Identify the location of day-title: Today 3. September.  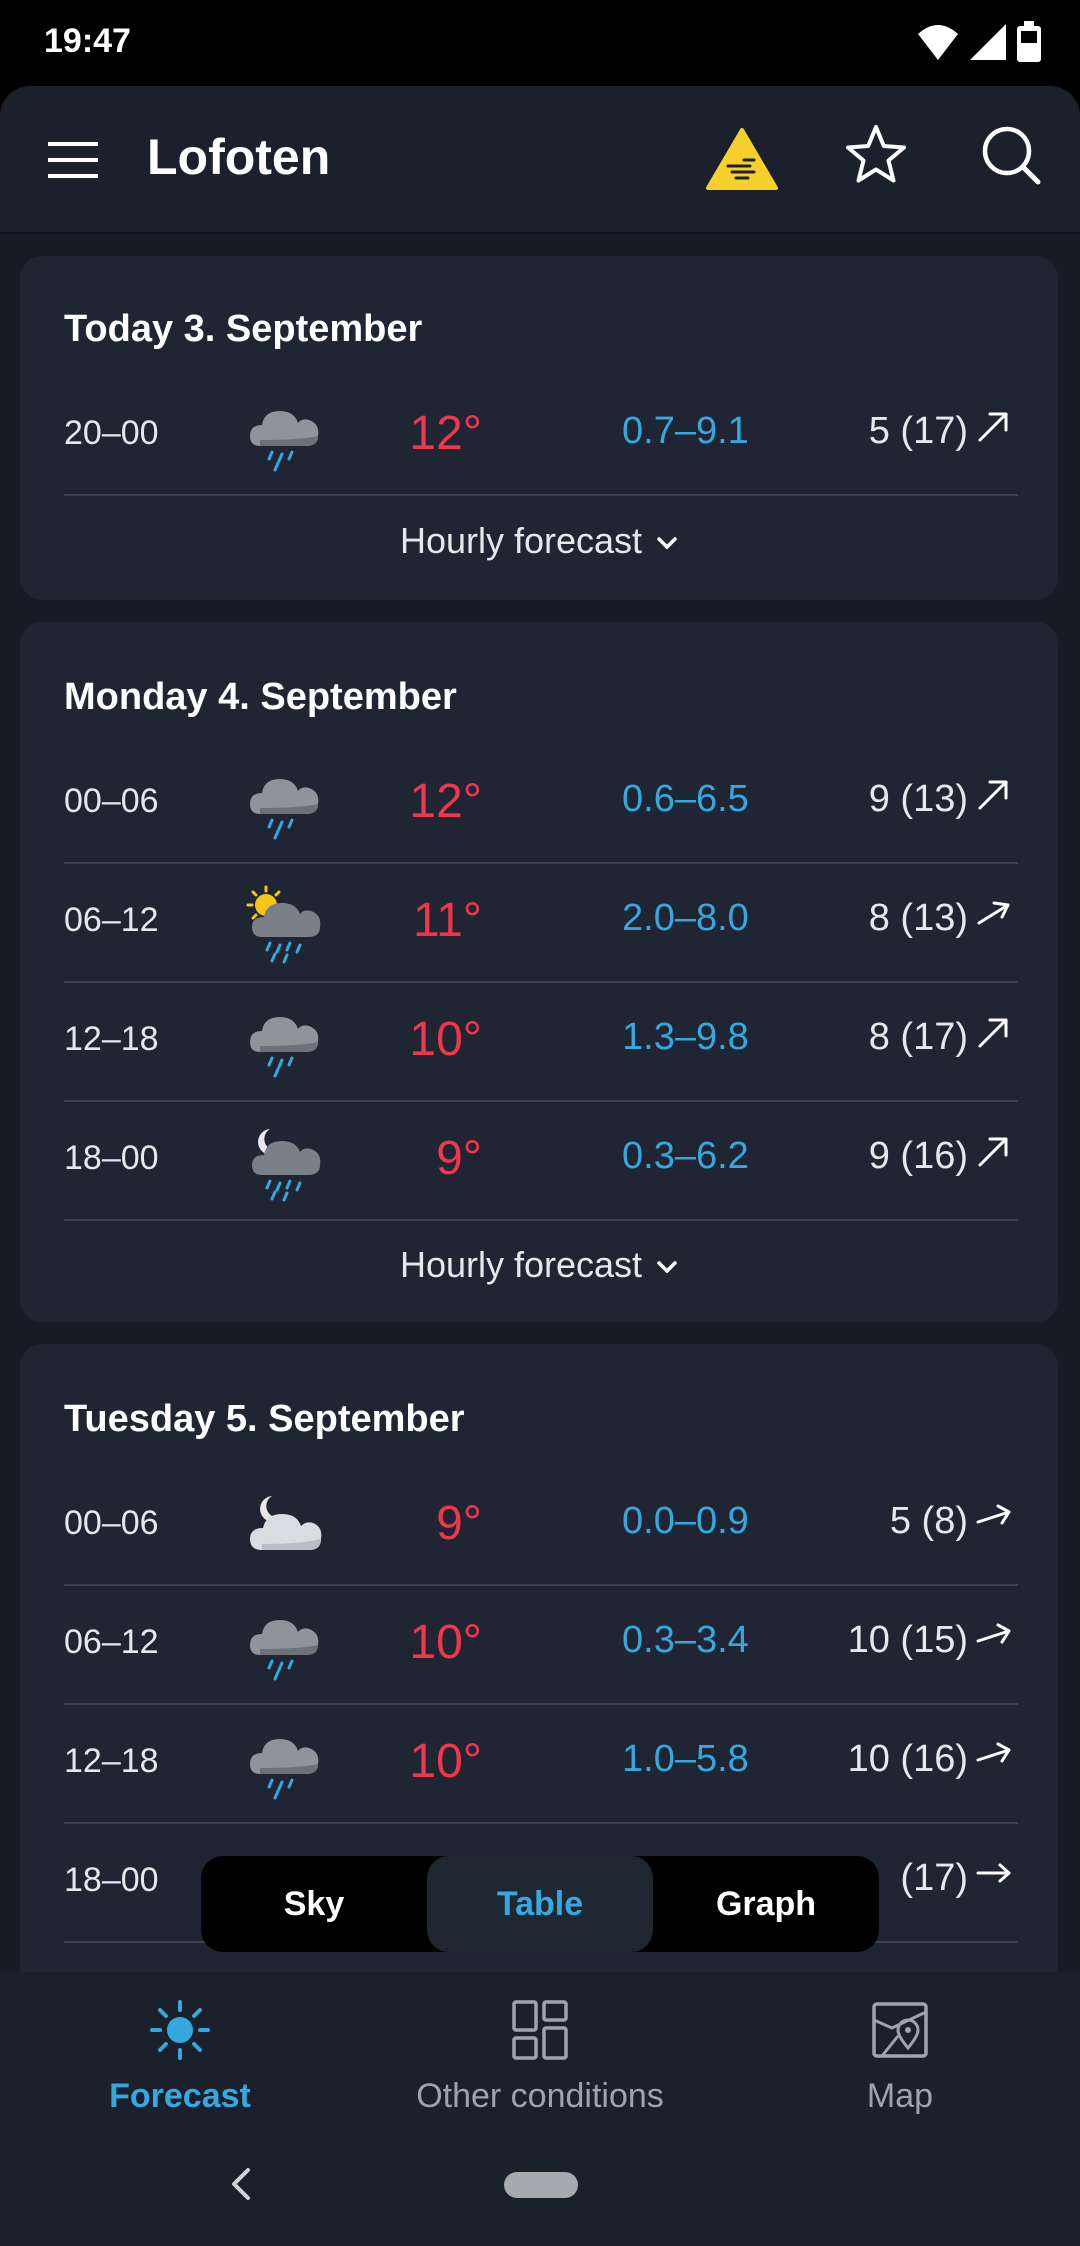
(243, 329).